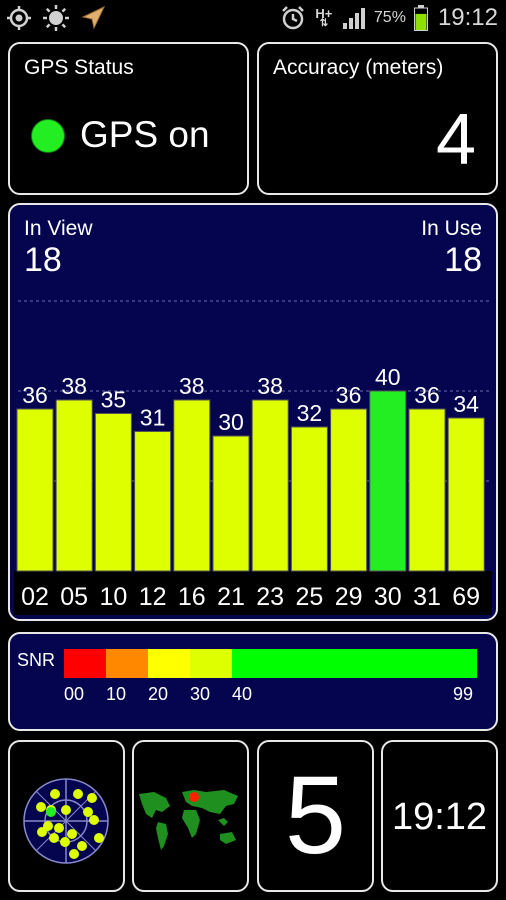 Image resolution: width=506 pixels, height=900 pixels. Describe the element at coordinates (79, 67) in the screenshot. I see `gps-status-title: GPS Status` at that location.